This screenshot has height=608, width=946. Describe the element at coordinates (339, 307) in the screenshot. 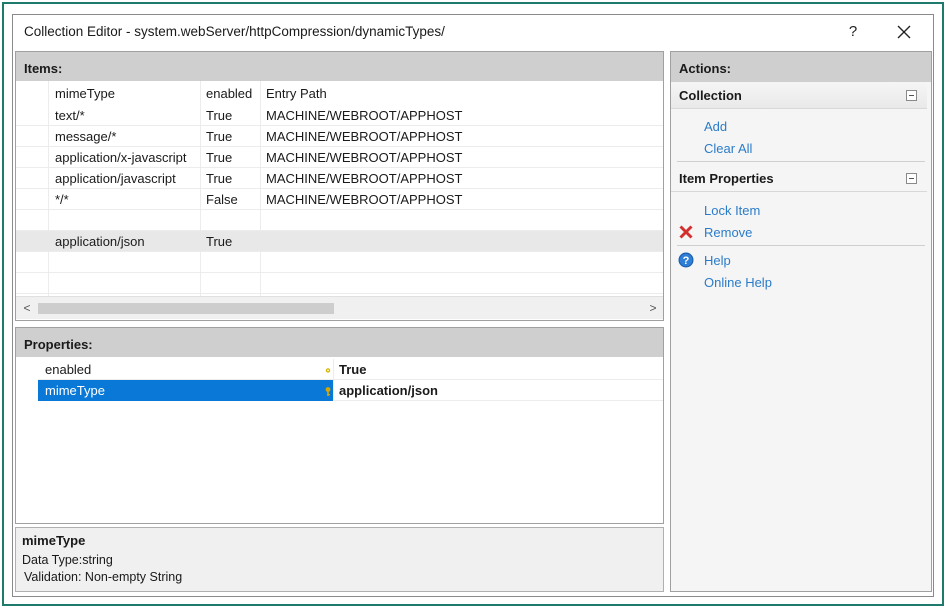

I see `horizontal-scrollbar: < >` at that location.